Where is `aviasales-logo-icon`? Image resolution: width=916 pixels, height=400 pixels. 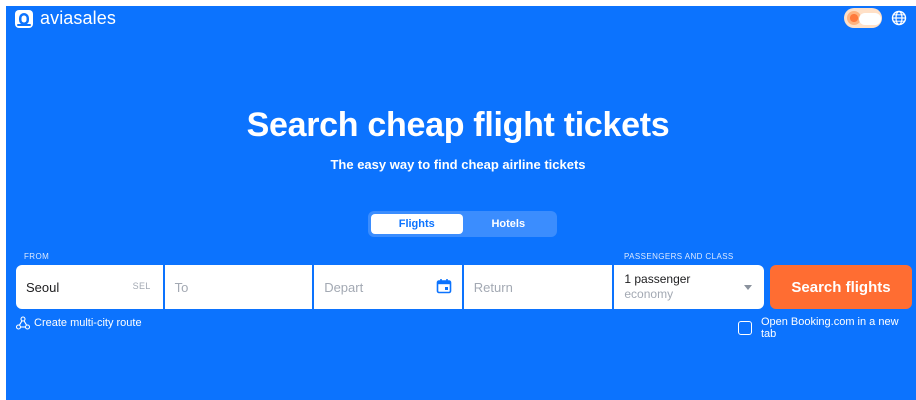
aviasales-logo-icon is located at coordinates (24, 18).